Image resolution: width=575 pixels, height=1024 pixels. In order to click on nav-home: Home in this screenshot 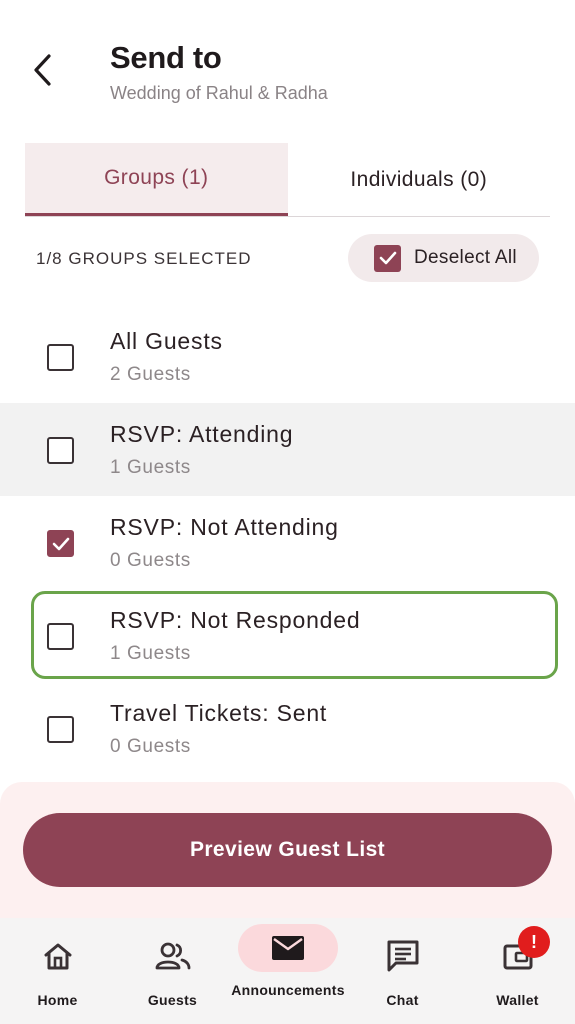, I will do `click(57, 971)`.